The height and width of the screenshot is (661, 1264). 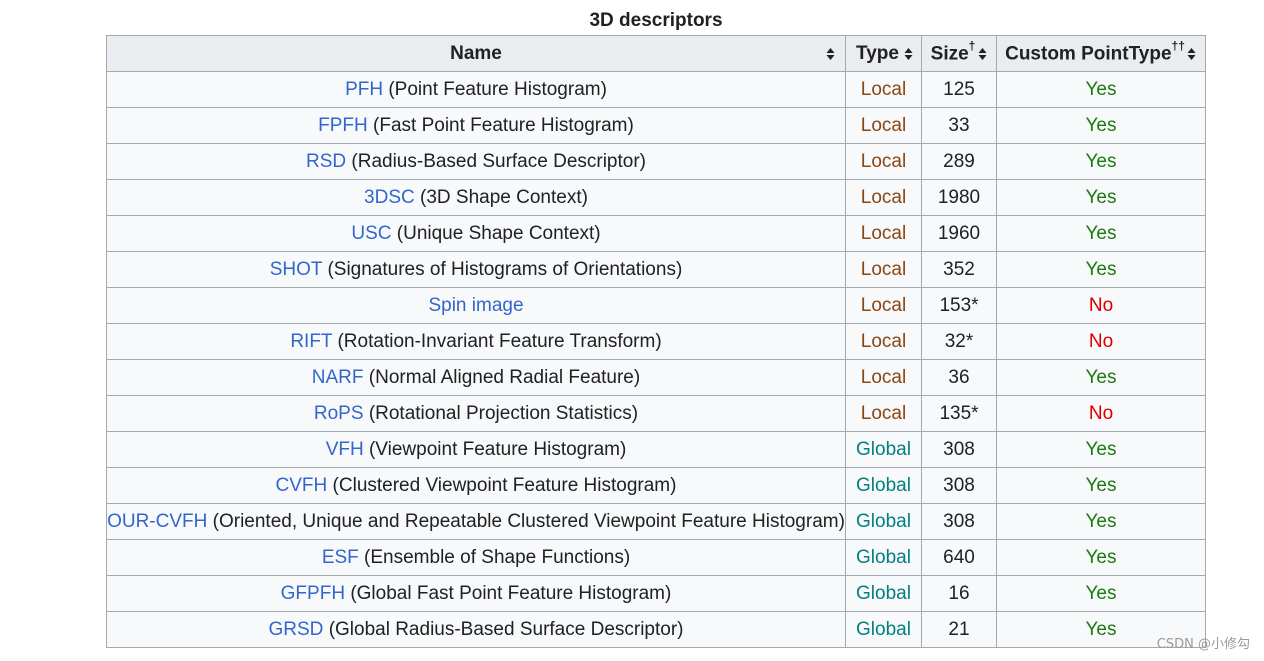 I want to click on descriptor-description: (3D Shape Context), so click(x=504, y=197).